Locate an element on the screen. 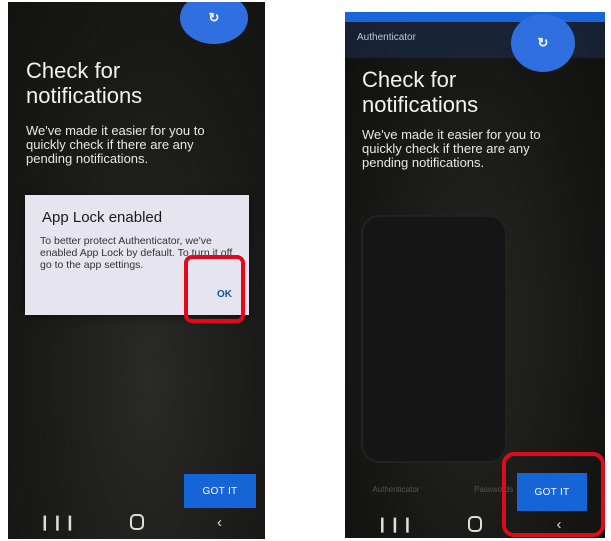 The image size is (611, 541). tab-authenticator: Authenticator is located at coordinates (395, 489).